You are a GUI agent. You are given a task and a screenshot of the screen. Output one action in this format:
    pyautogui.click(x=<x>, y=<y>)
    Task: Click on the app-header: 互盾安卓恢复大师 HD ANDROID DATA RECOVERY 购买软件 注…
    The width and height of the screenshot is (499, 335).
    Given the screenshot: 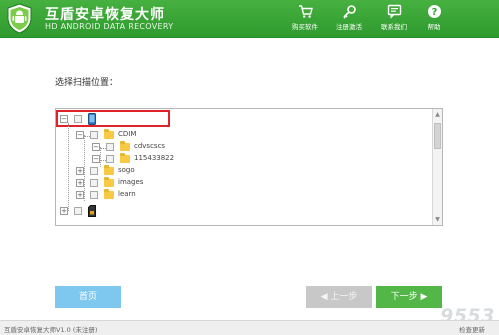 What is the action you would take?
    pyautogui.click(x=249, y=19)
    